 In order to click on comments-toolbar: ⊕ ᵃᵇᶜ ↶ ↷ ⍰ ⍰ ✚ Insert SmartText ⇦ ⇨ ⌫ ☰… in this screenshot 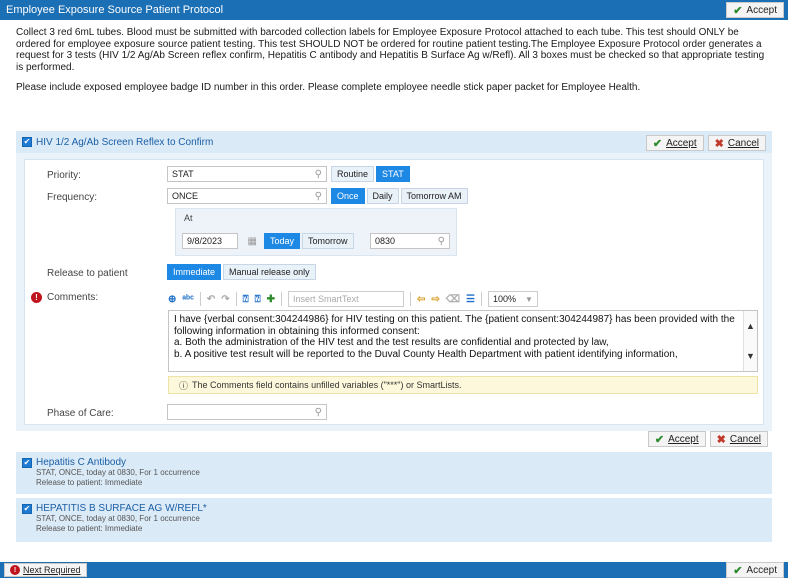, I will do `click(353, 299)`.